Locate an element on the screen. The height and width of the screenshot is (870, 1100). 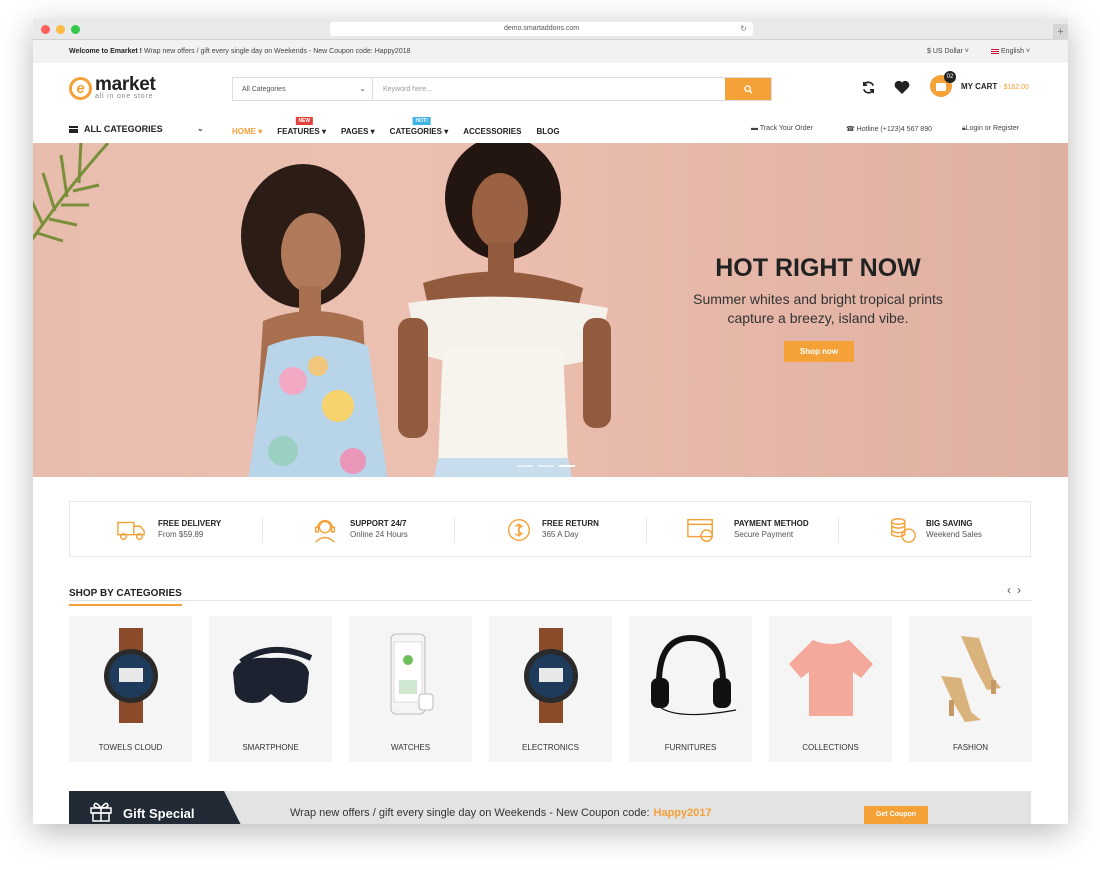
close-window-icon is located at coordinates (45, 29).